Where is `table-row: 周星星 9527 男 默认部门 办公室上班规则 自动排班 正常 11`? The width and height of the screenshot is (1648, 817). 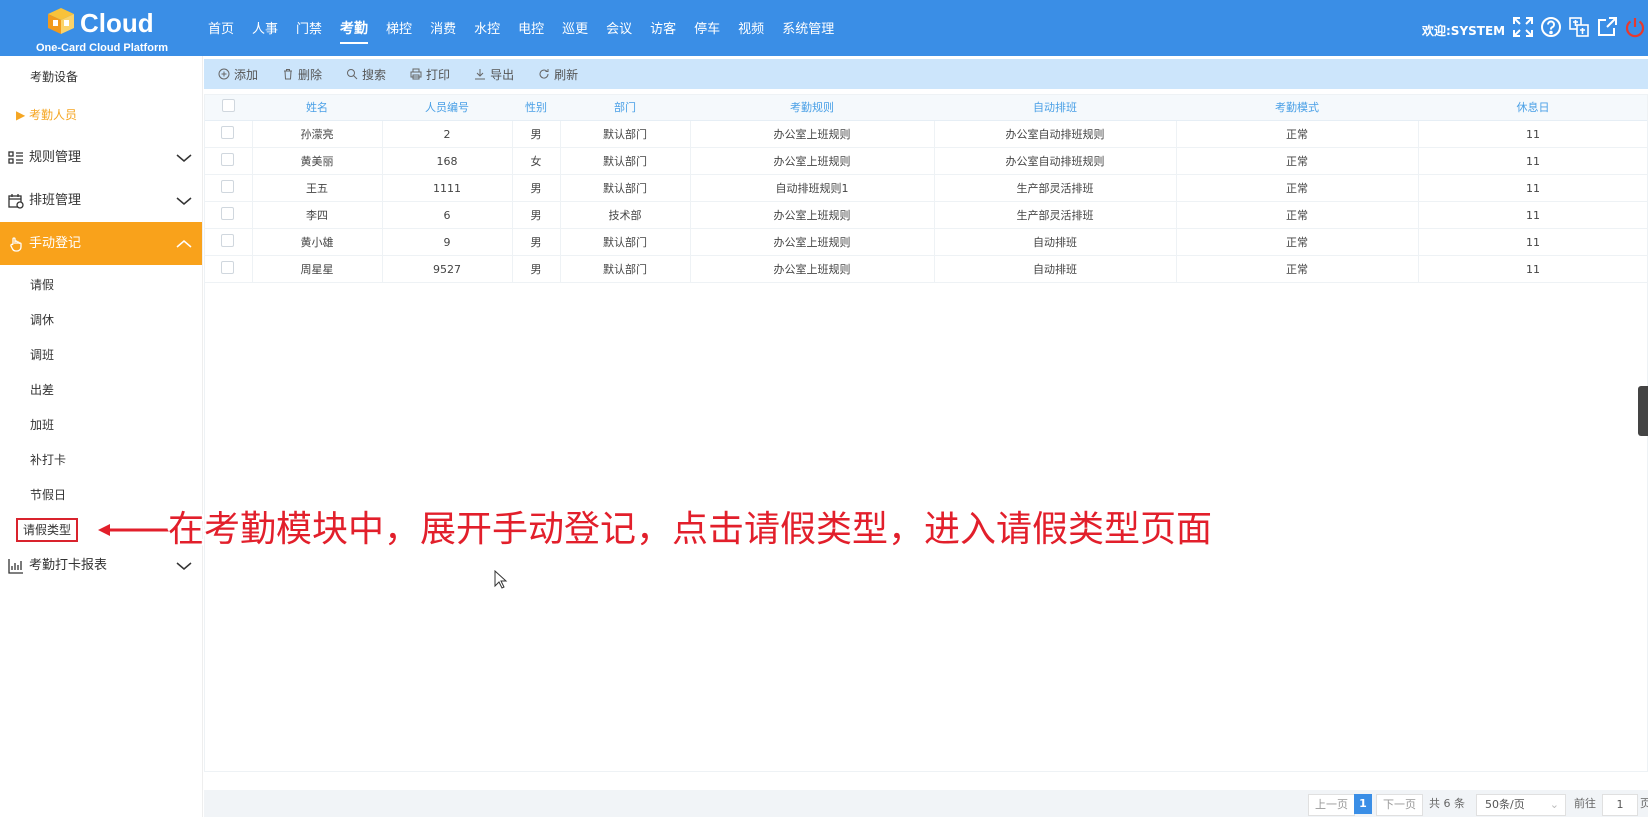
table-row: 周星星 9527 男 默认部门 办公室上班规则 自动排班 正常 11 is located at coordinates (926, 269).